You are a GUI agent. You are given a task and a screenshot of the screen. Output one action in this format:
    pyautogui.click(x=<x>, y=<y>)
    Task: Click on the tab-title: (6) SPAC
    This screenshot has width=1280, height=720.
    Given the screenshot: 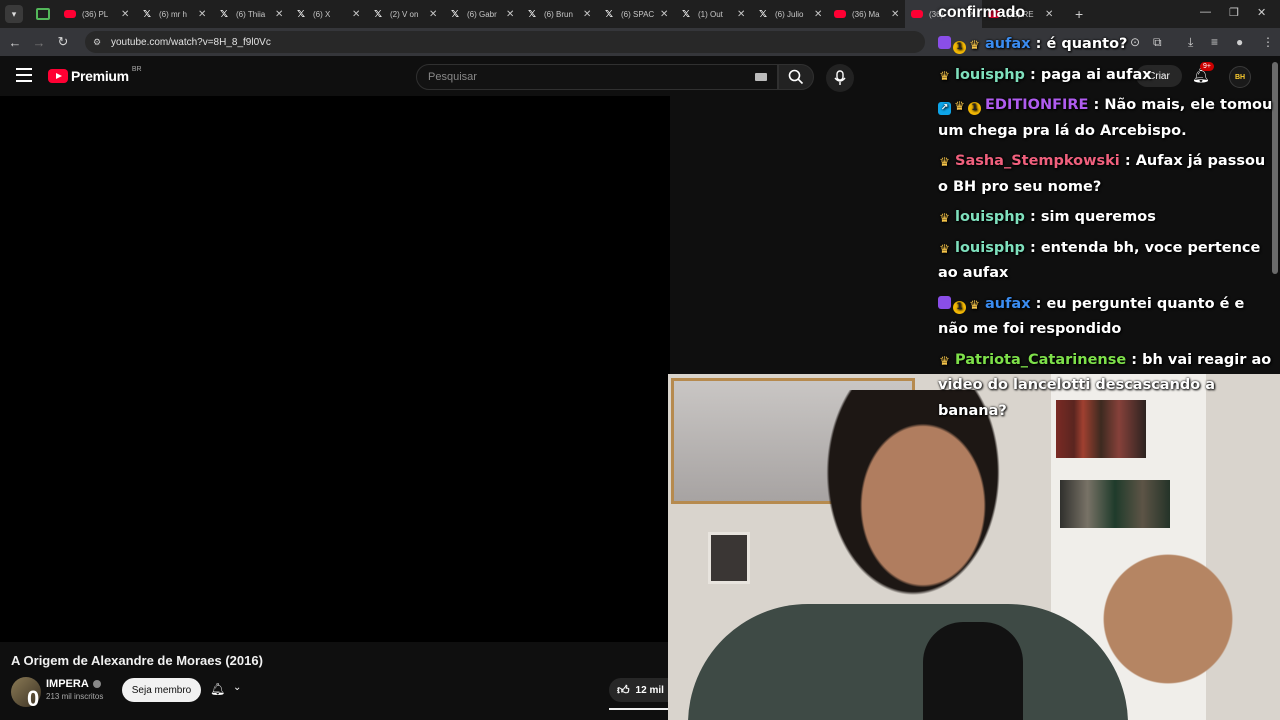 What is the action you would take?
    pyautogui.click(x=638, y=14)
    